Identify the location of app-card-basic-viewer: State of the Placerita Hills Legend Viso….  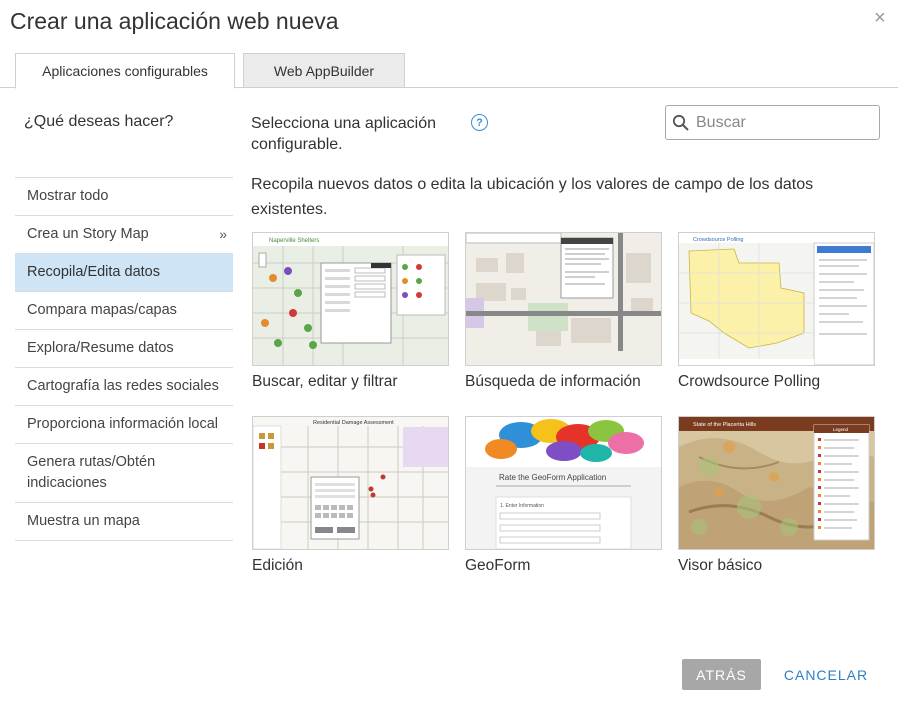
(776, 495).